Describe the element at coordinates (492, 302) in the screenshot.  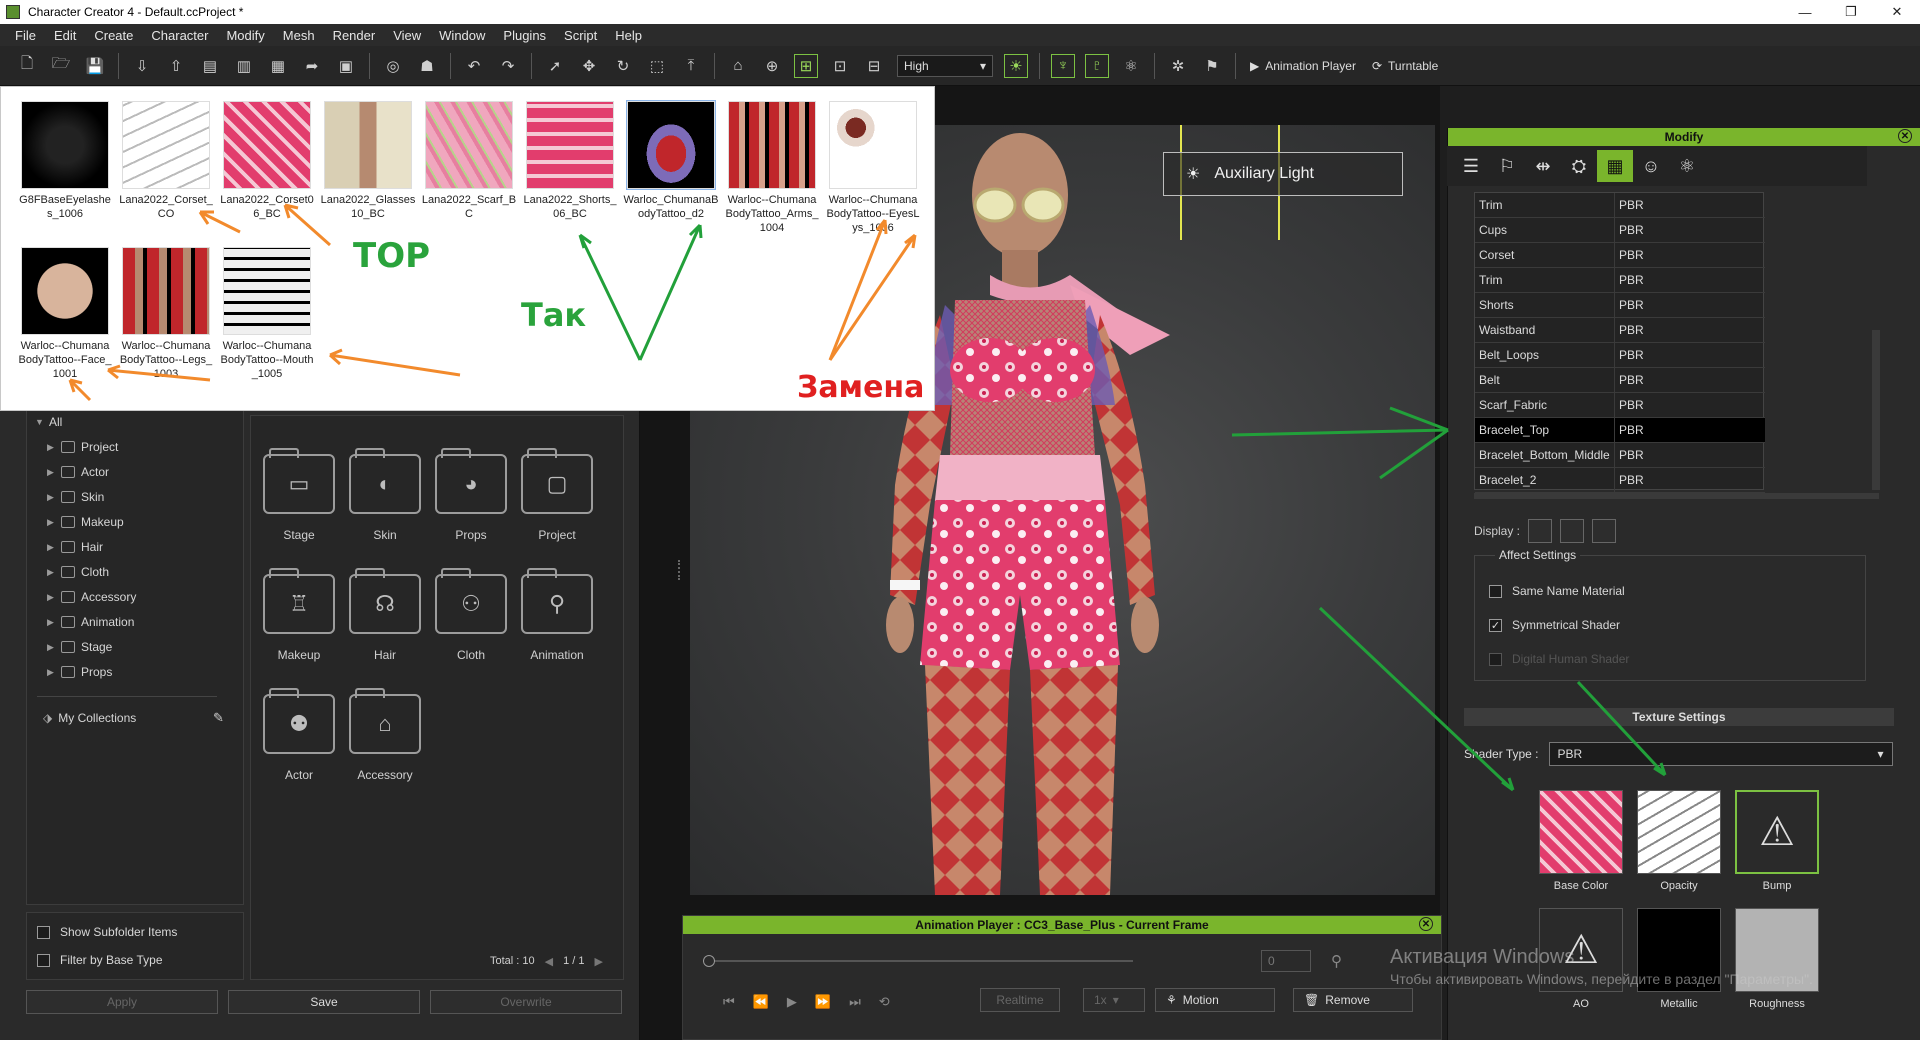
I see `orange-arrows` at that location.